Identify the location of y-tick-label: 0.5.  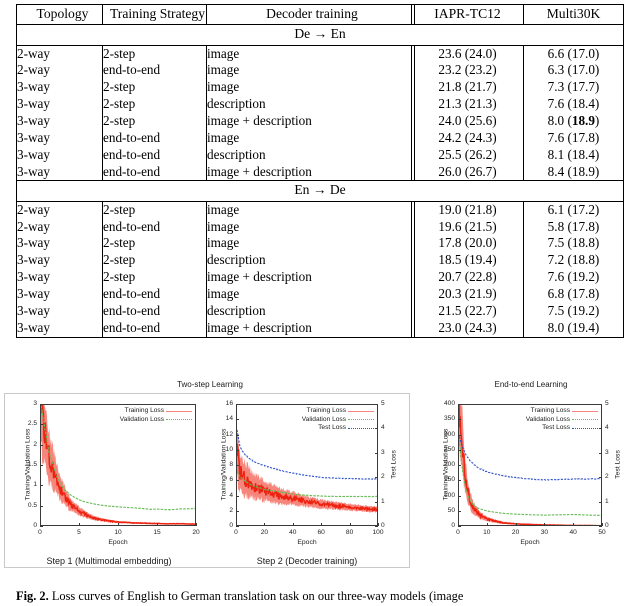
(32, 505).